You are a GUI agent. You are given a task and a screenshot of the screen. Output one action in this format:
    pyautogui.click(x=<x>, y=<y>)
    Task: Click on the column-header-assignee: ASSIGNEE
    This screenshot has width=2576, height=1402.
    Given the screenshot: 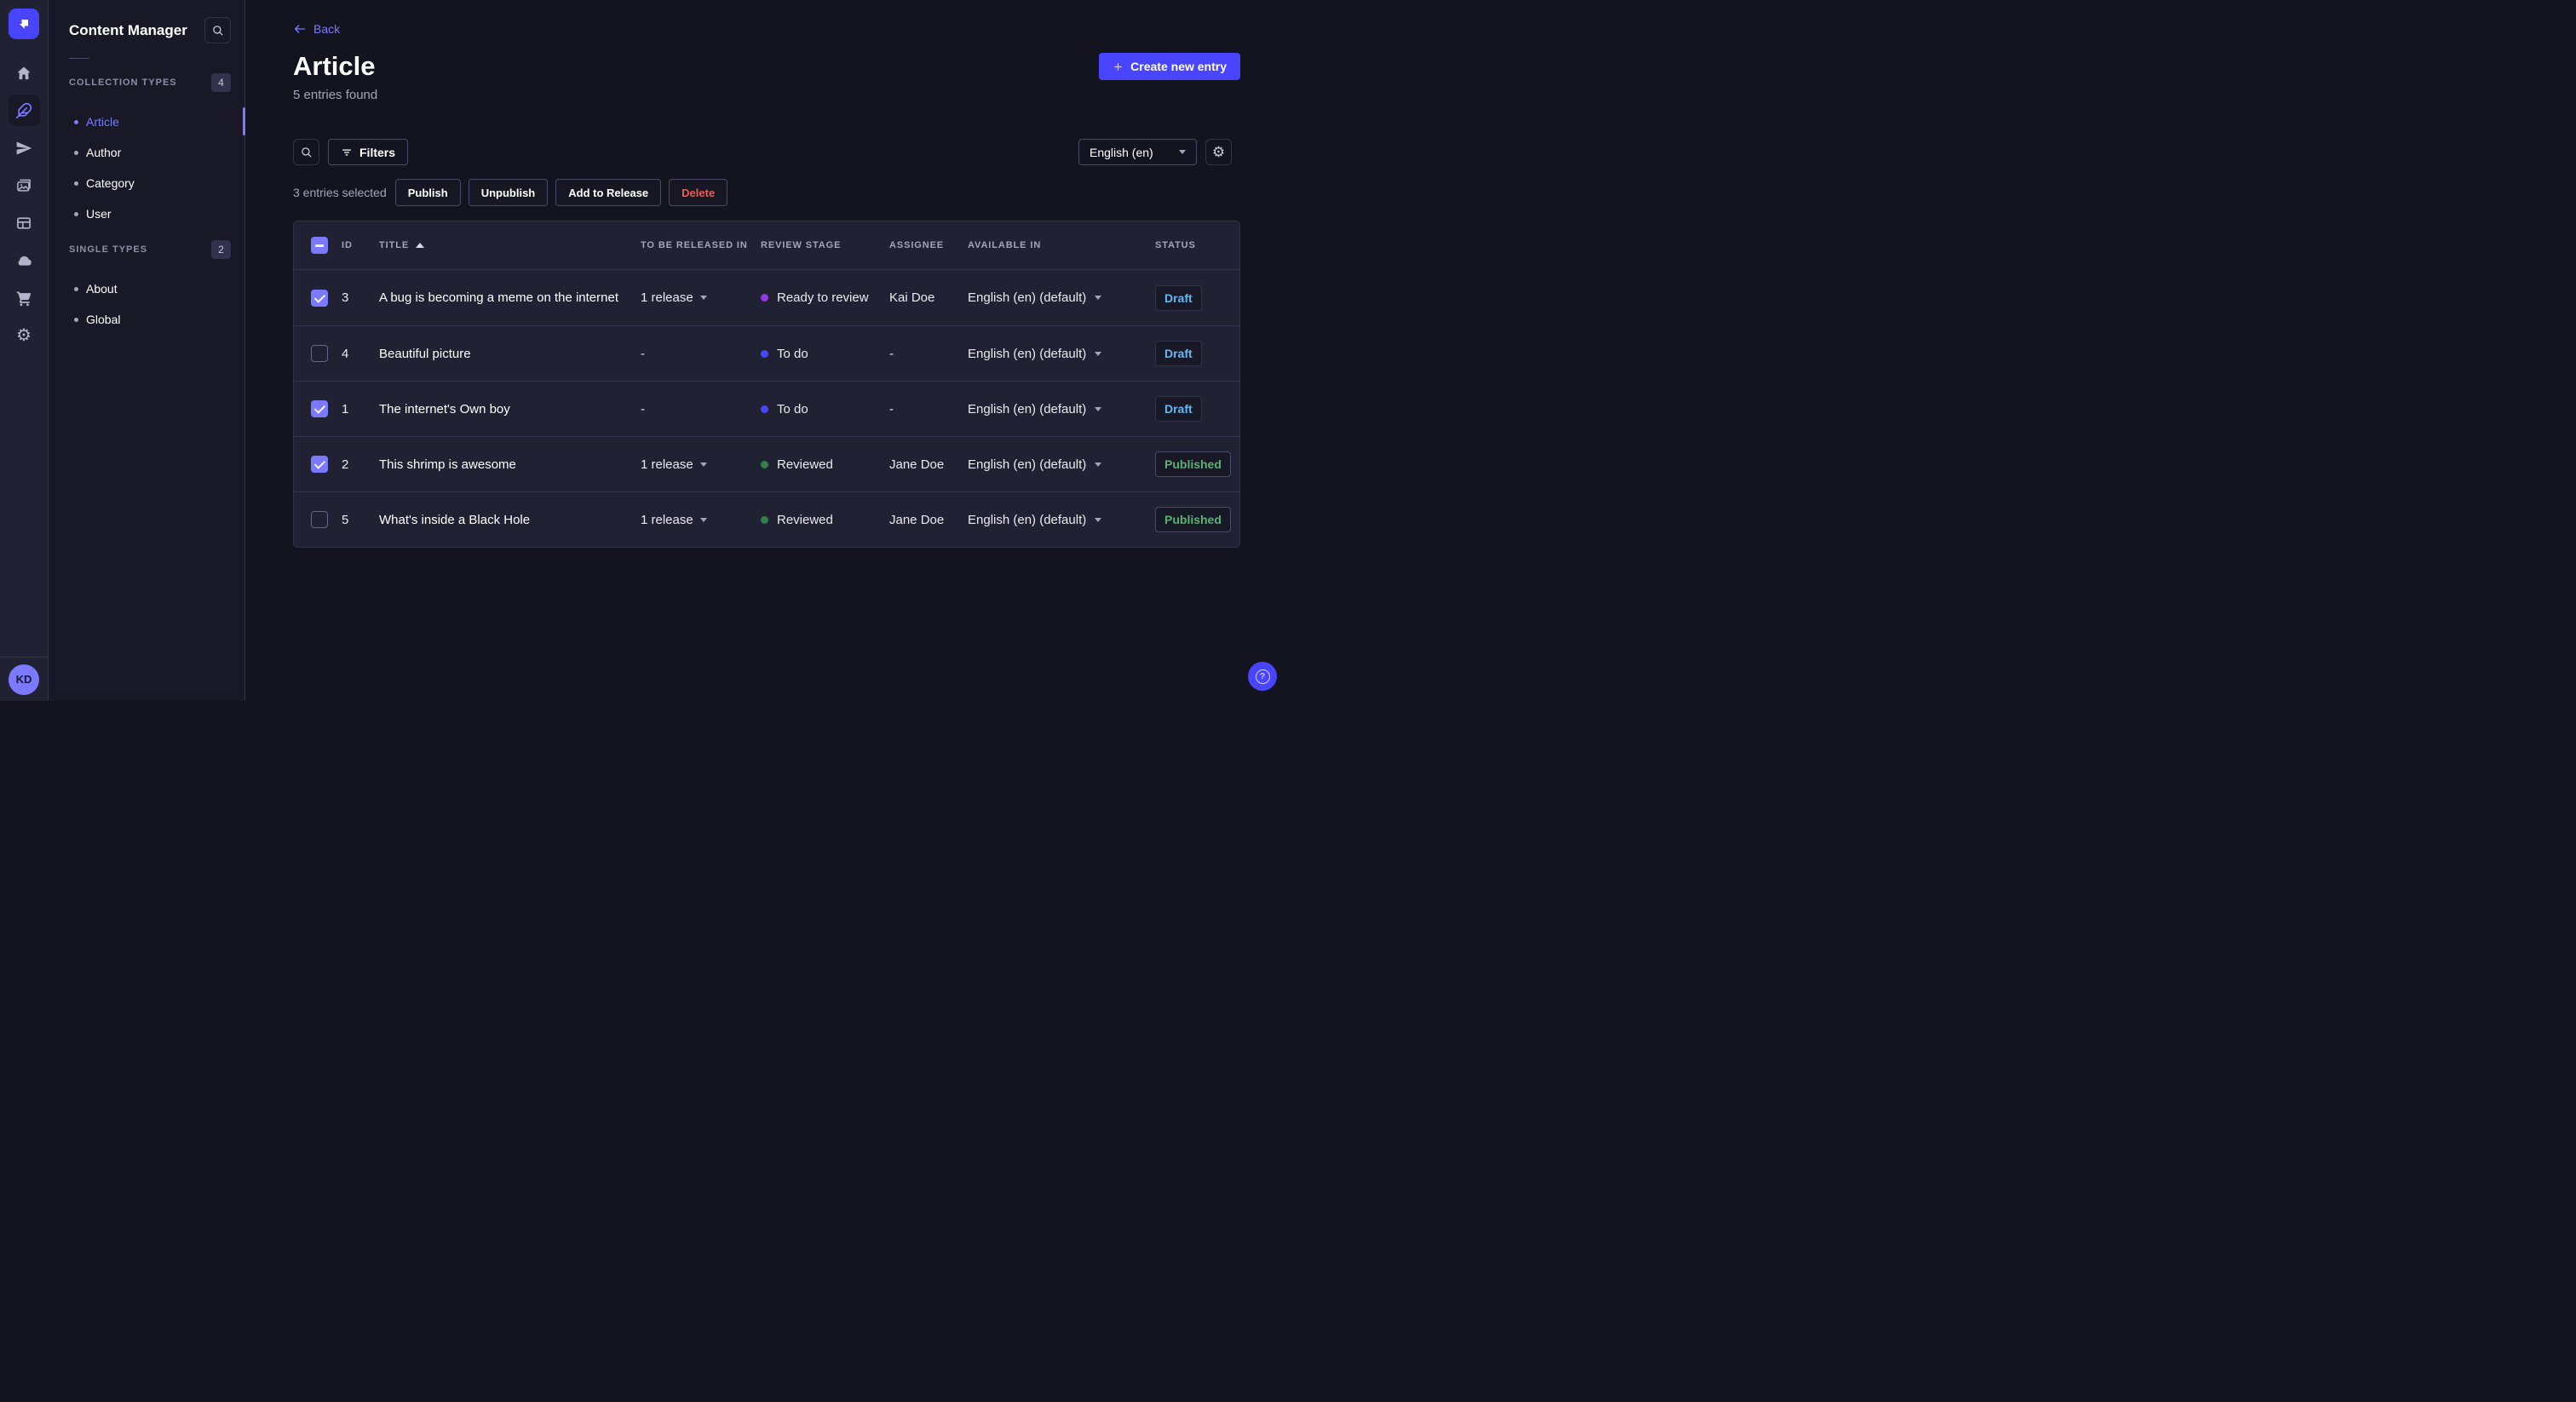 What is the action you would take?
    pyautogui.click(x=917, y=245)
    